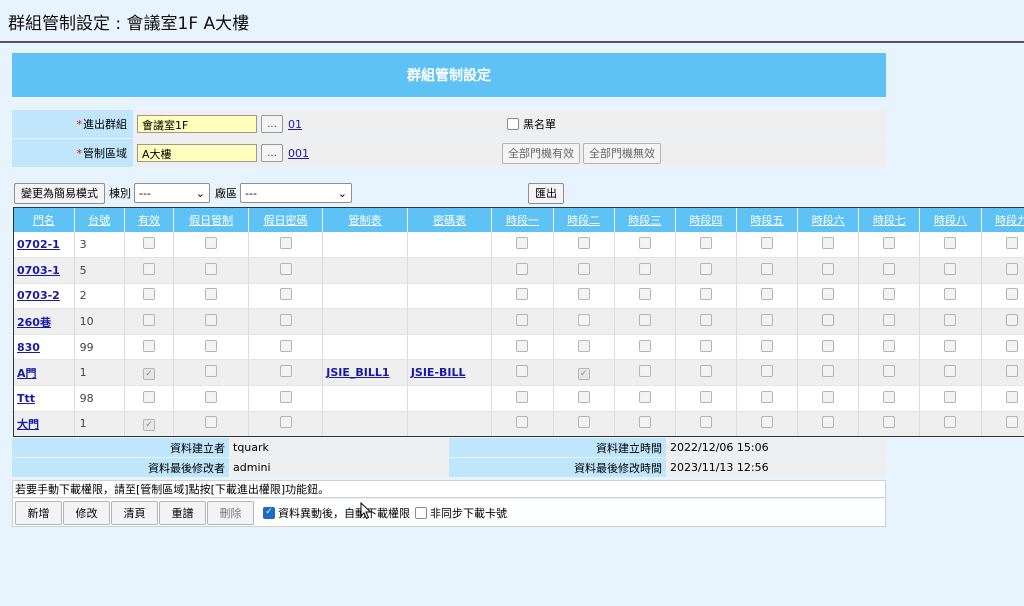  I want to click on col-header: 假日管制, so click(211, 220).